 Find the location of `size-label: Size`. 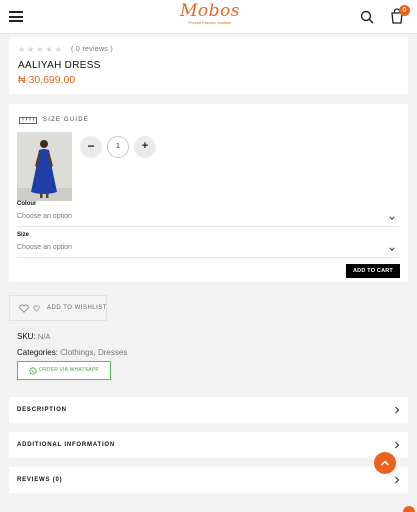

size-label: Size is located at coordinates (23, 235).